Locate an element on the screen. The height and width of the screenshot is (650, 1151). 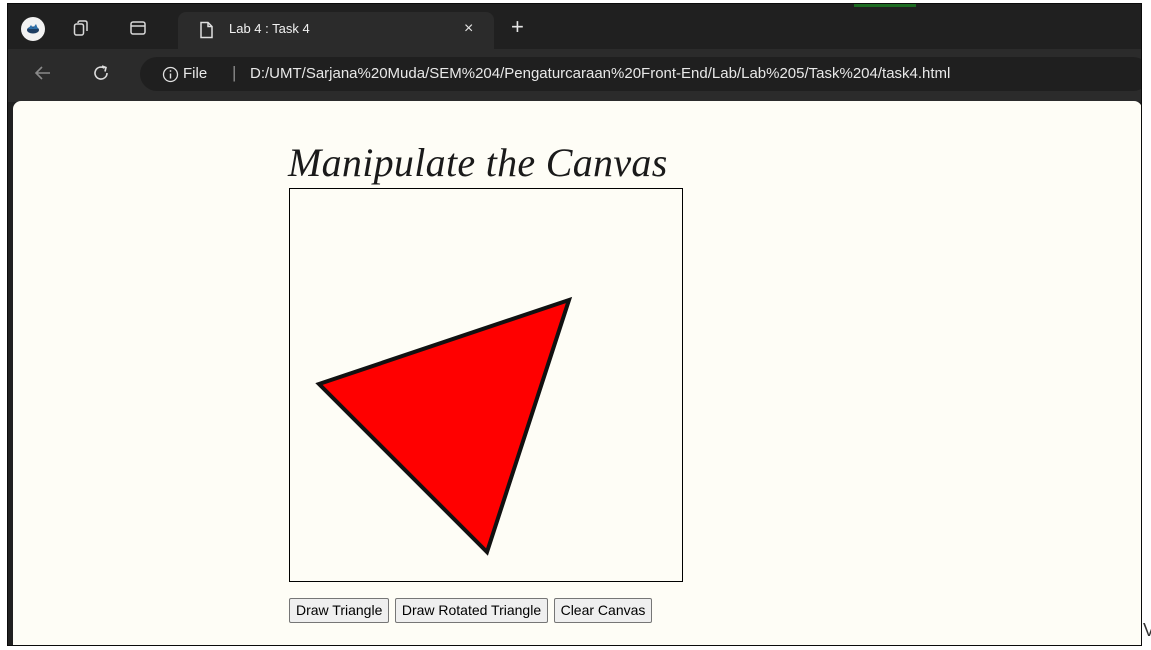
file-label: File is located at coordinates (195, 73).